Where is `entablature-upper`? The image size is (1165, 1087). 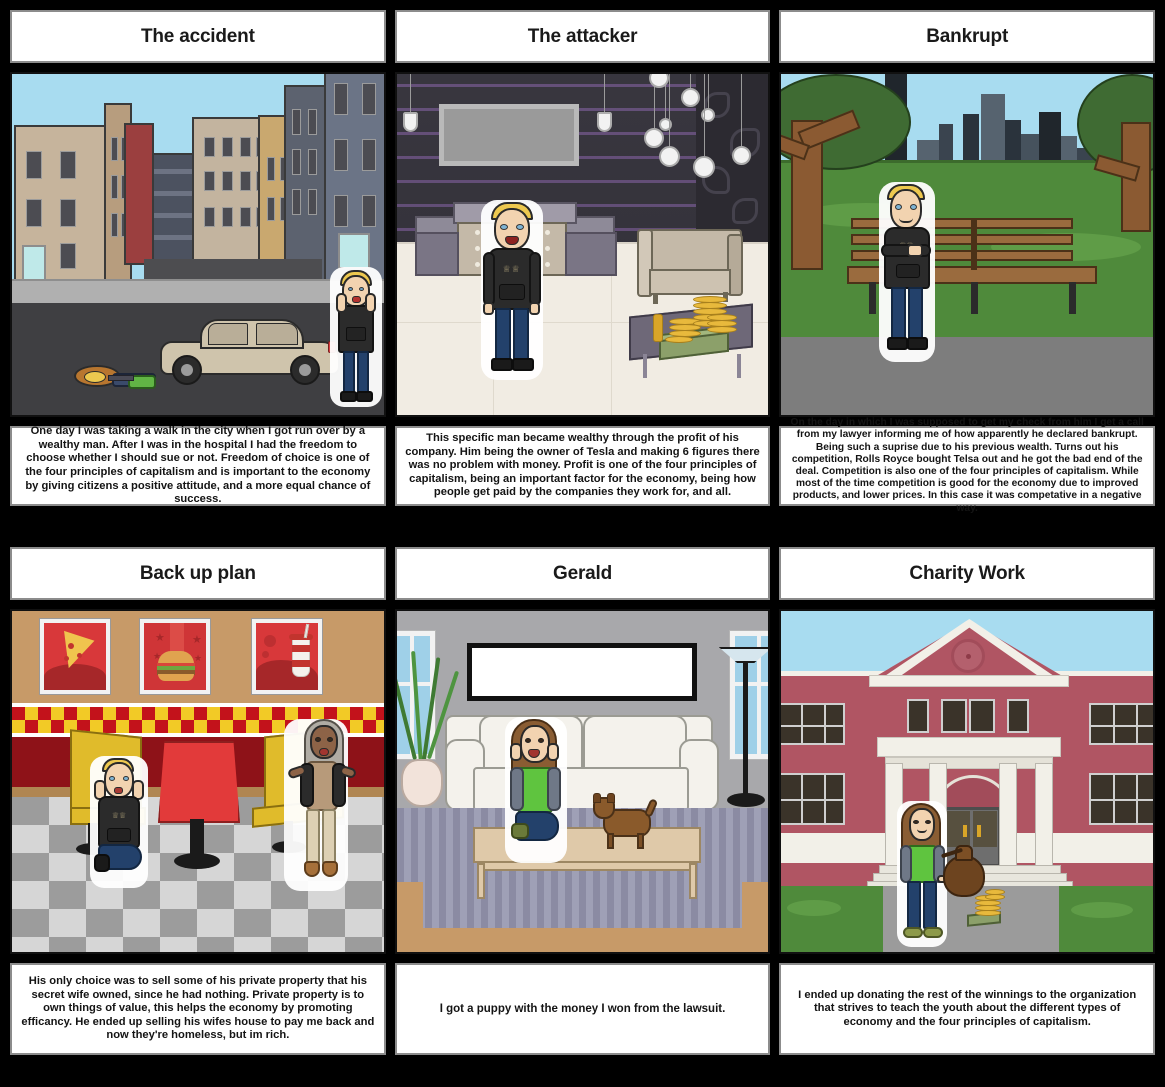 entablature-upper is located at coordinates (969, 681).